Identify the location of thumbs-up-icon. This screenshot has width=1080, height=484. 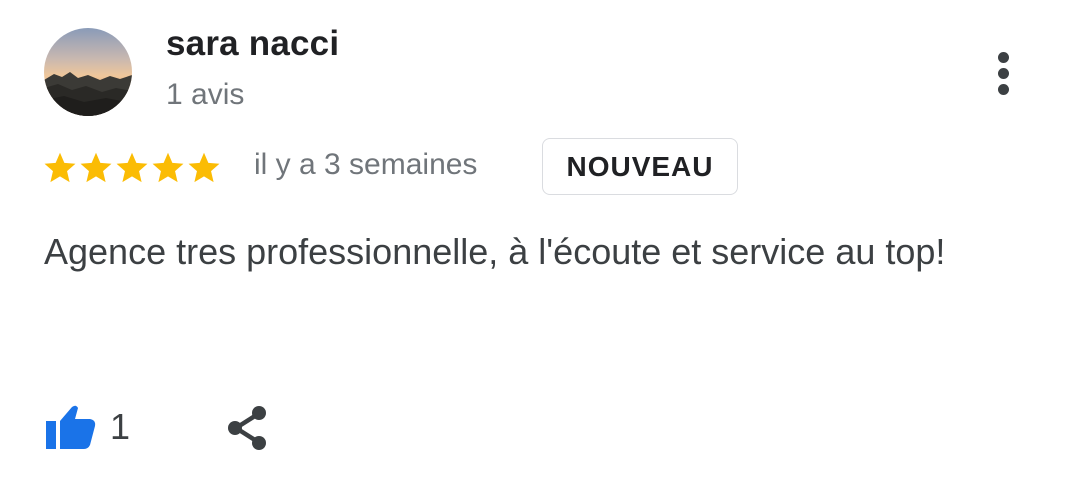
(71, 427).